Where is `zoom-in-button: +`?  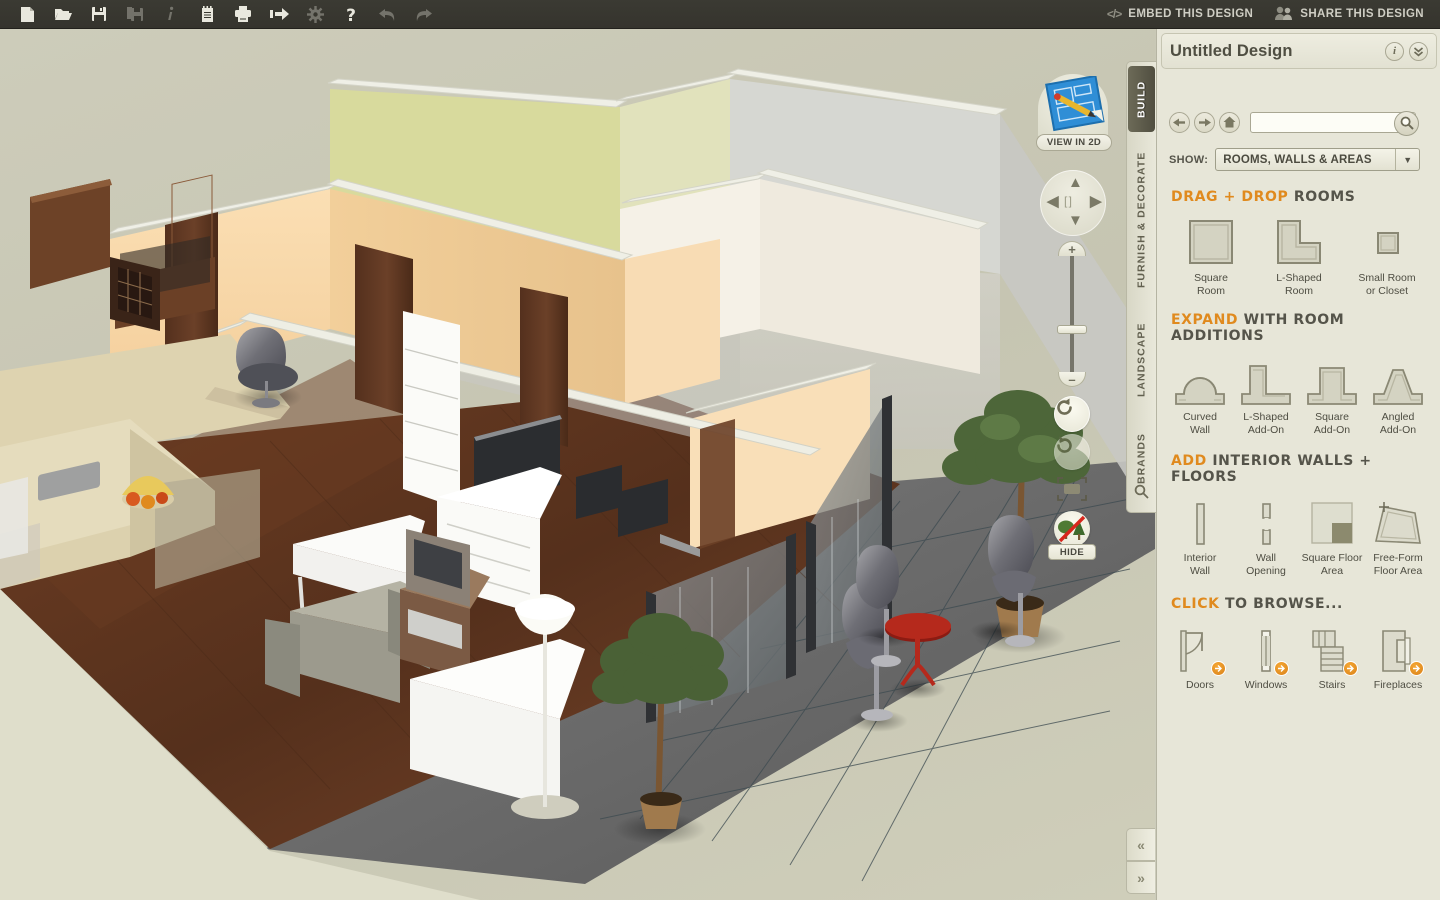
zoom-in-button: + is located at coordinates (1072, 248).